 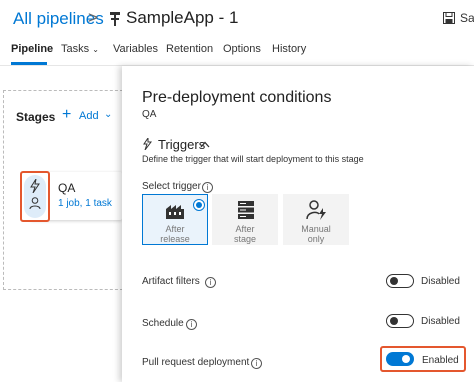 What do you see at coordinates (242, 49) in the screenshot?
I see `tab-options: Options` at bounding box center [242, 49].